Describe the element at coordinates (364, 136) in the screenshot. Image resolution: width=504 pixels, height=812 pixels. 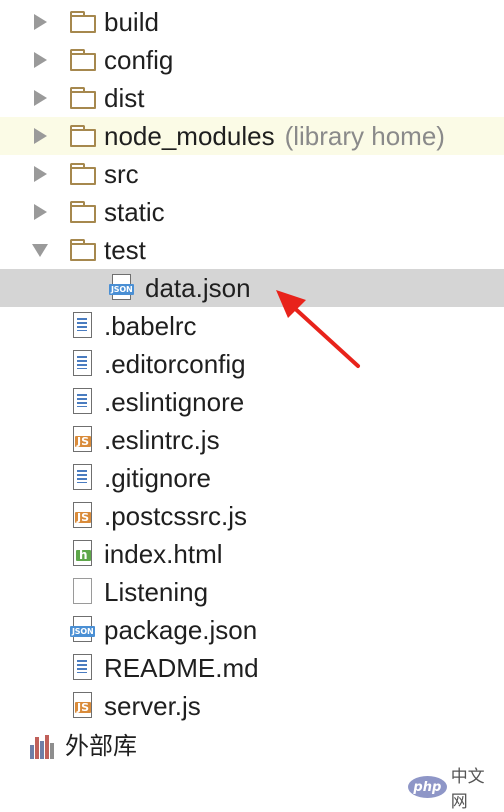
I see `library-home-hint: (library home)` at that location.